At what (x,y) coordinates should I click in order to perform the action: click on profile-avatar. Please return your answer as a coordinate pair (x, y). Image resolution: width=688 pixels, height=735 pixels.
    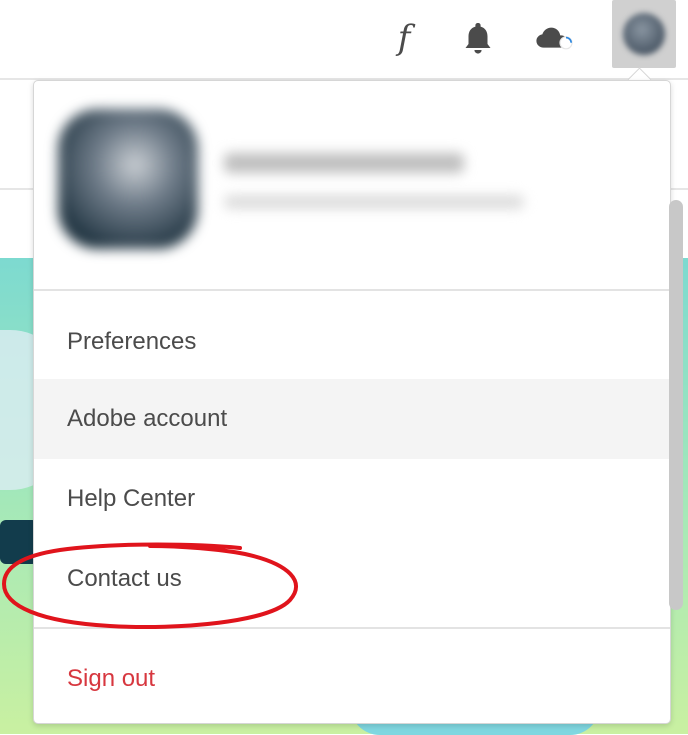
    Looking at the image, I should click on (128, 179).